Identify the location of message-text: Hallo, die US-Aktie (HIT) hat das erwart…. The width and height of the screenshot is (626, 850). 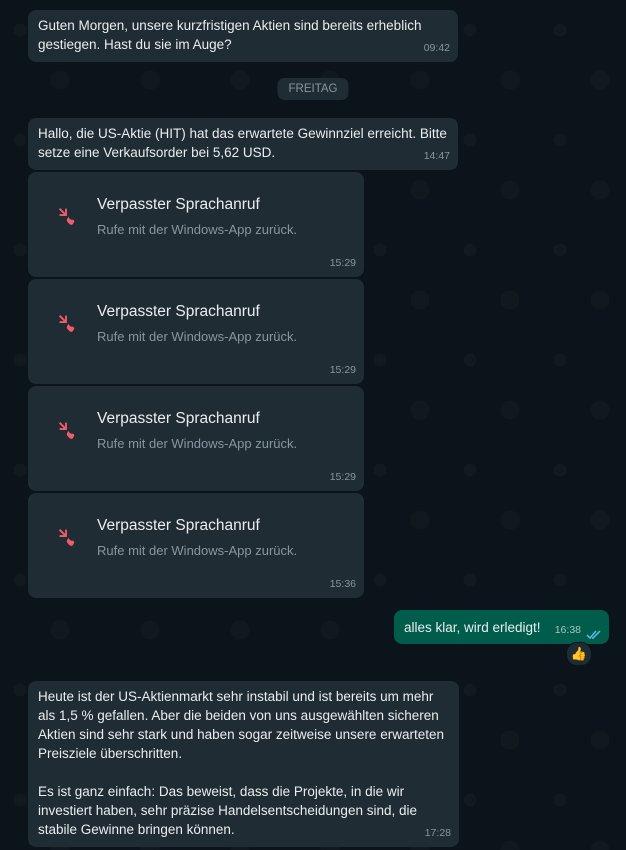
(244, 143).